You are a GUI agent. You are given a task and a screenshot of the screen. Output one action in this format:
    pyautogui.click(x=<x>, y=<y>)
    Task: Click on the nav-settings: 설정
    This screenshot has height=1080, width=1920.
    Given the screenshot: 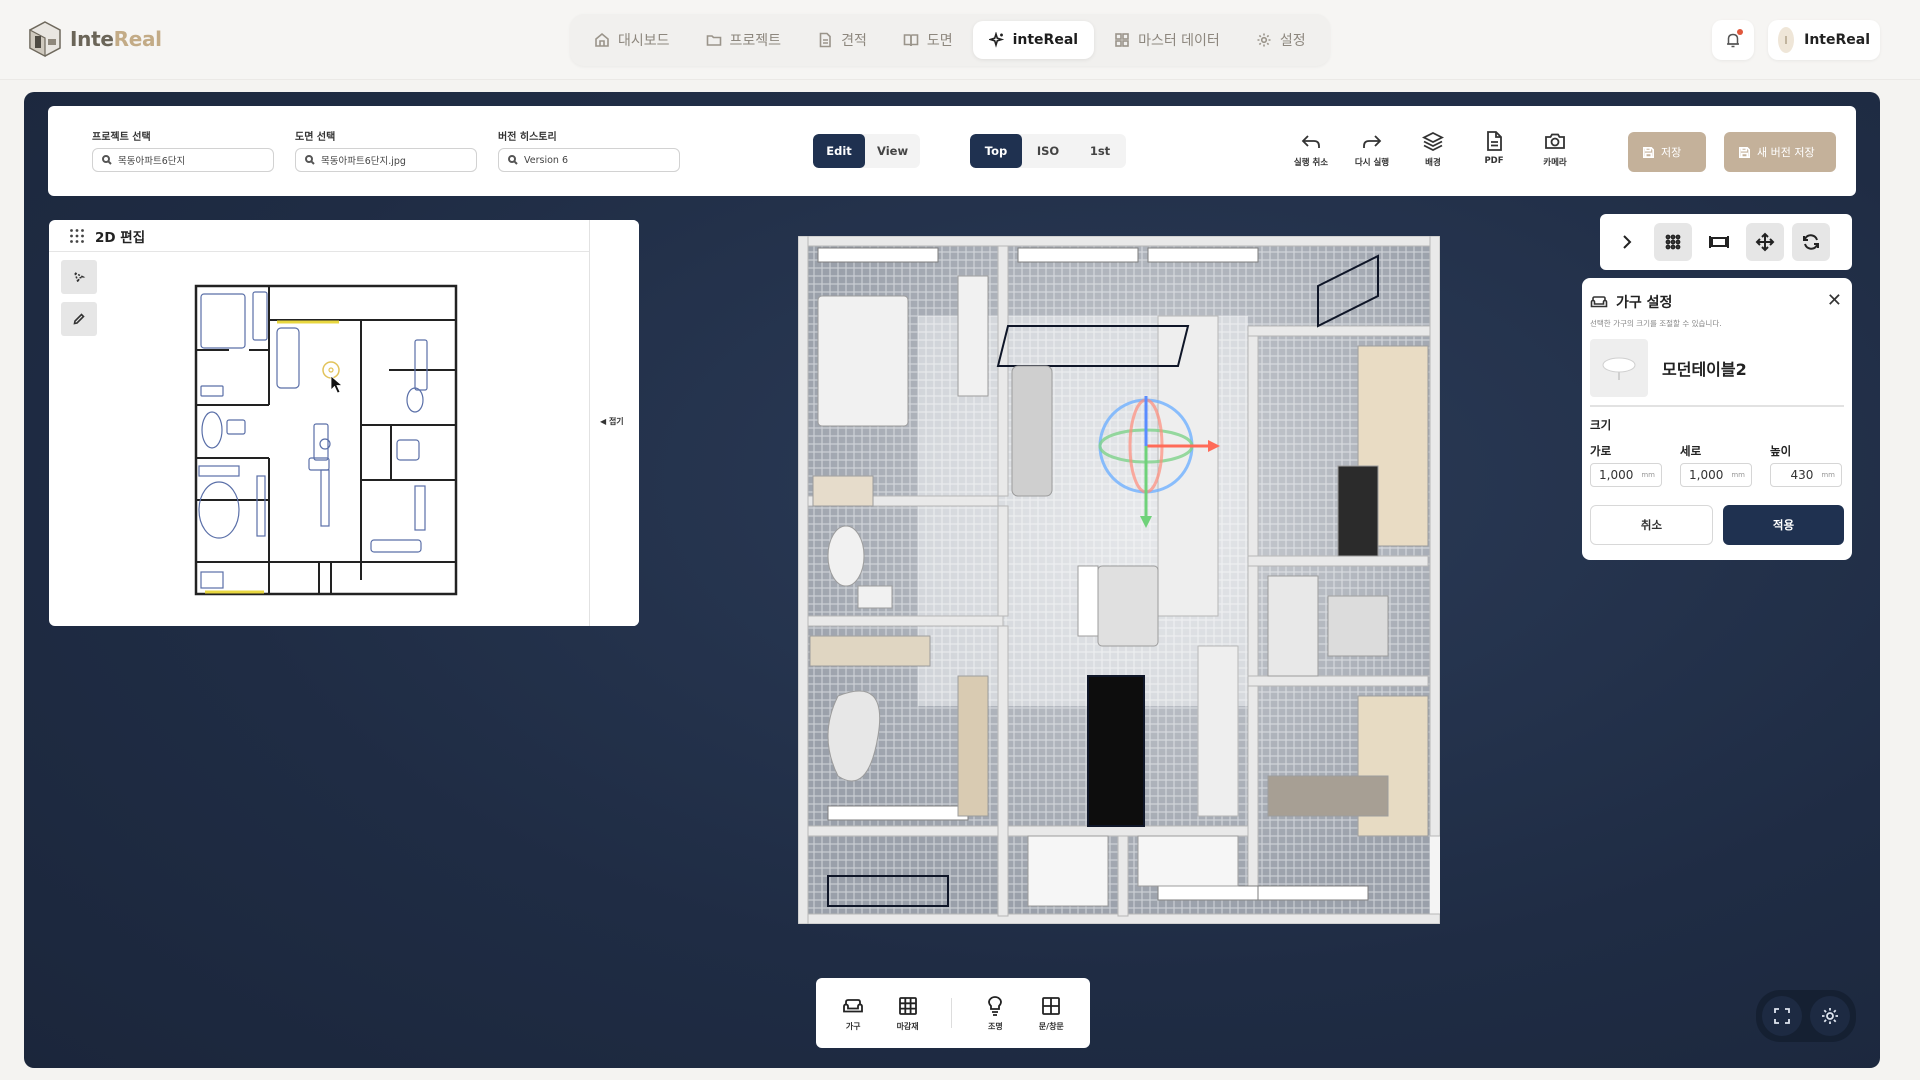 What is the action you would take?
    pyautogui.click(x=1281, y=40)
    